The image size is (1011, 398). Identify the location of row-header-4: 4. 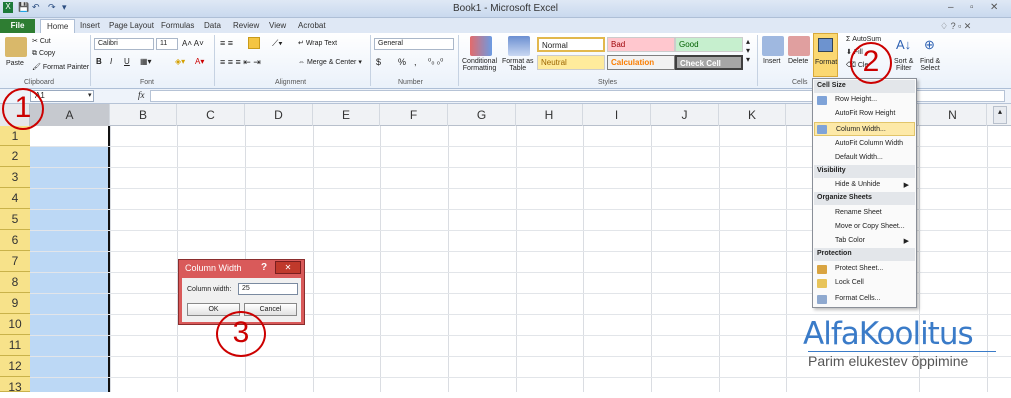
(15, 198).